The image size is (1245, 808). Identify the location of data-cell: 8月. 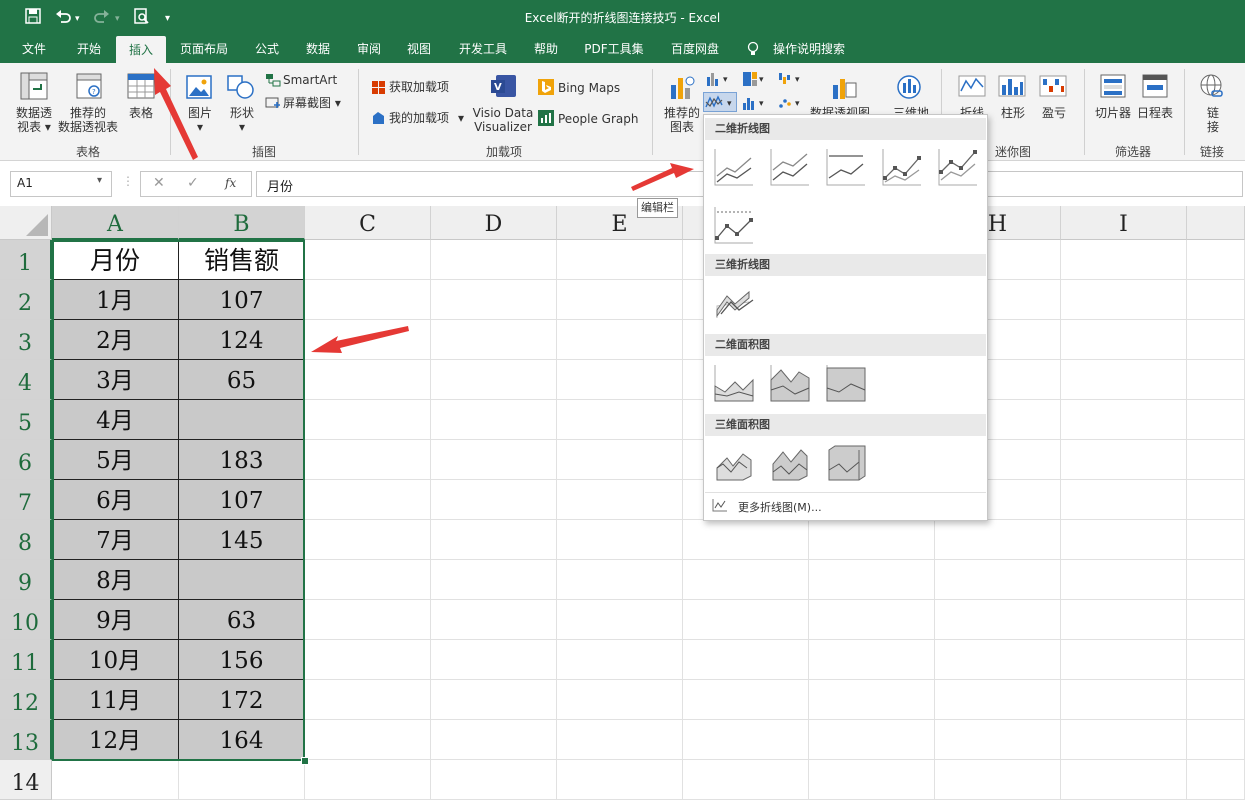
(115, 580).